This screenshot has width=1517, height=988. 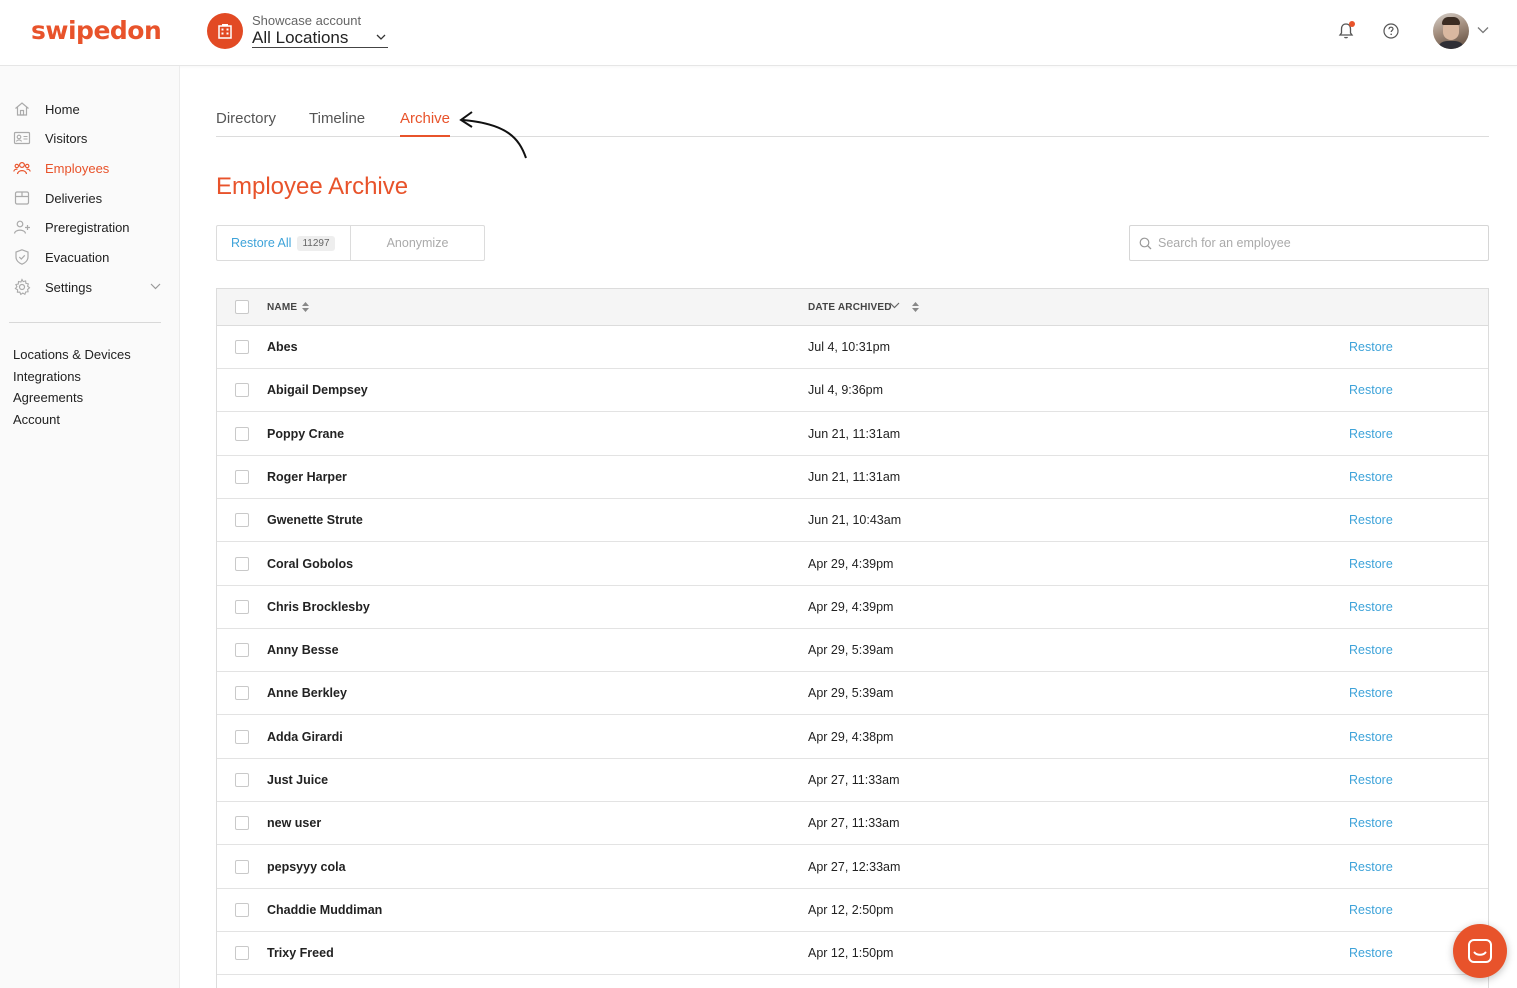 I want to click on date-archived: Apr 12, 1:50pm, so click(x=851, y=953).